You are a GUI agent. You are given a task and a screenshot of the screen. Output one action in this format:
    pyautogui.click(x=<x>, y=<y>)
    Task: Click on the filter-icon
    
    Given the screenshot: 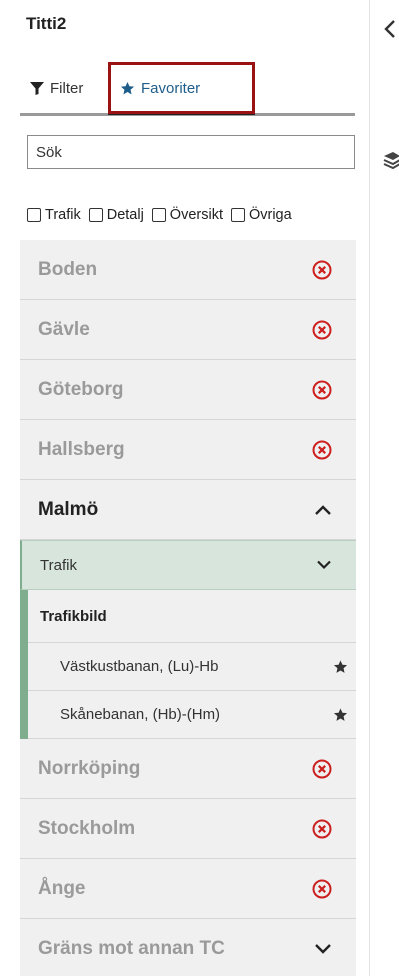 What is the action you would take?
    pyautogui.click(x=37, y=88)
    